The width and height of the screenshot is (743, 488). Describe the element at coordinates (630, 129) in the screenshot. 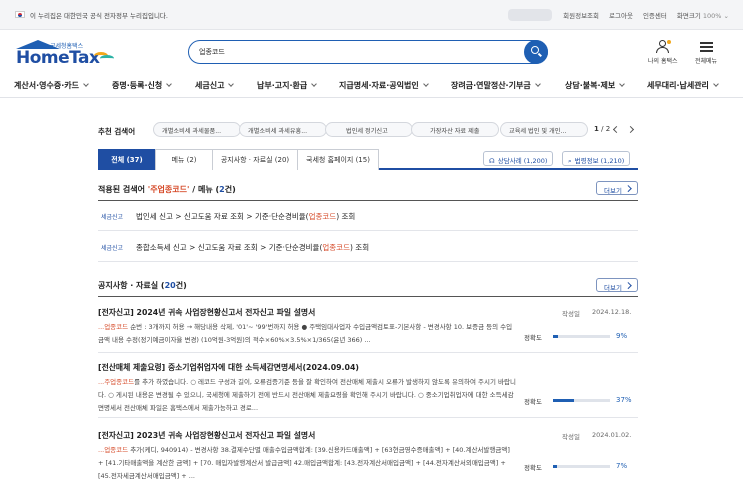

I see `chevron-right-icon` at that location.